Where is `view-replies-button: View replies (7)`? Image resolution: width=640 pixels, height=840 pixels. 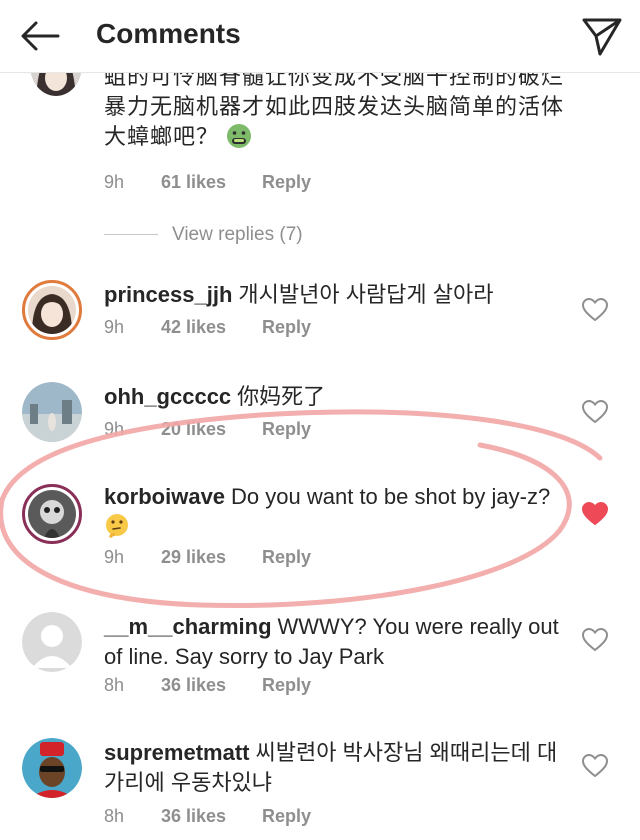
view-replies-button: View replies (7) is located at coordinates (203, 235).